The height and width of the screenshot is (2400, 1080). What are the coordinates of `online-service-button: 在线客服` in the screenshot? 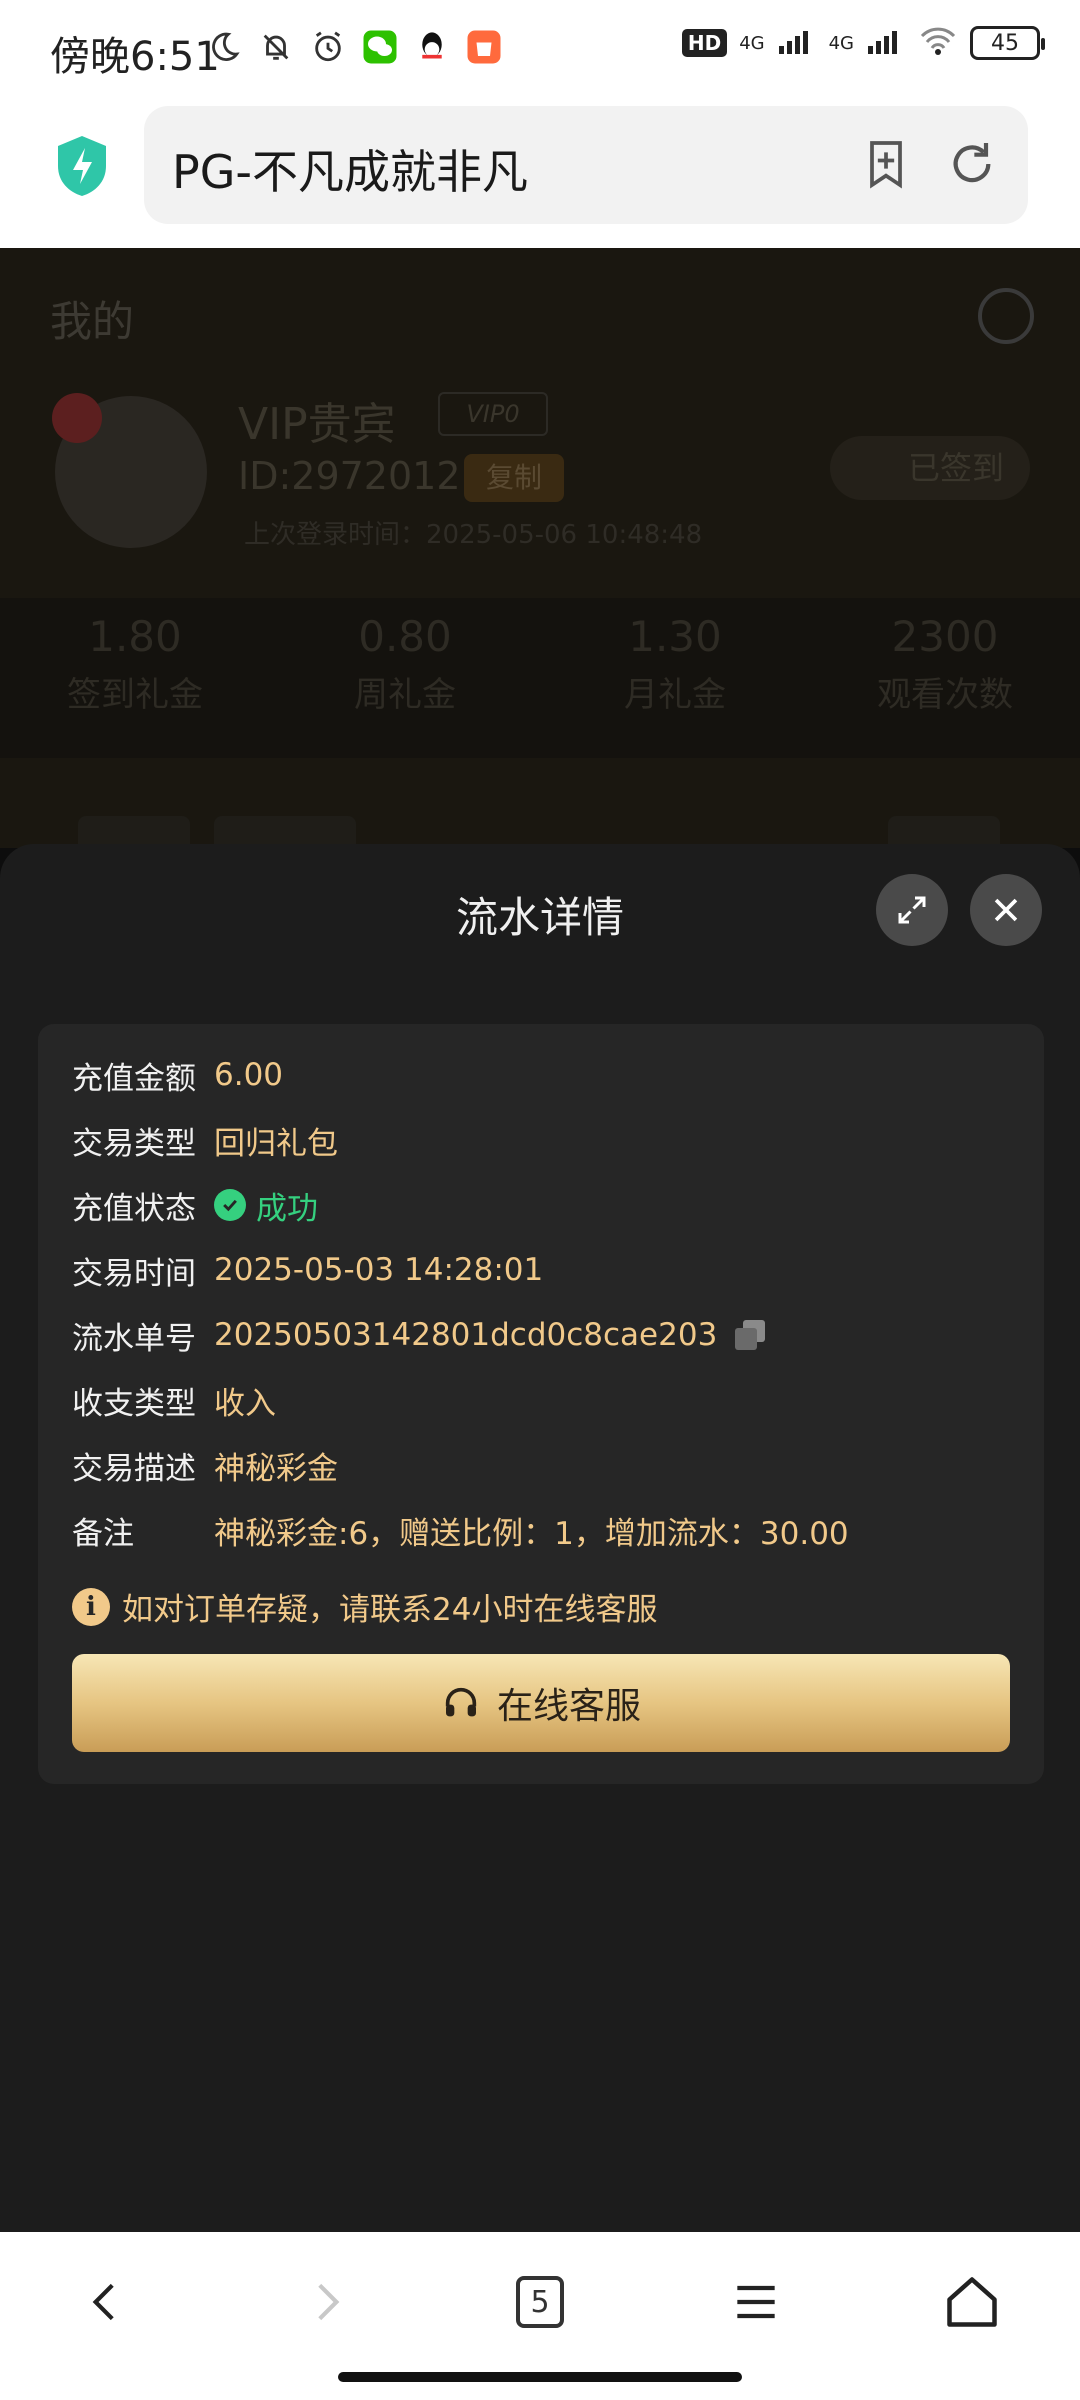 It's located at (541, 1703).